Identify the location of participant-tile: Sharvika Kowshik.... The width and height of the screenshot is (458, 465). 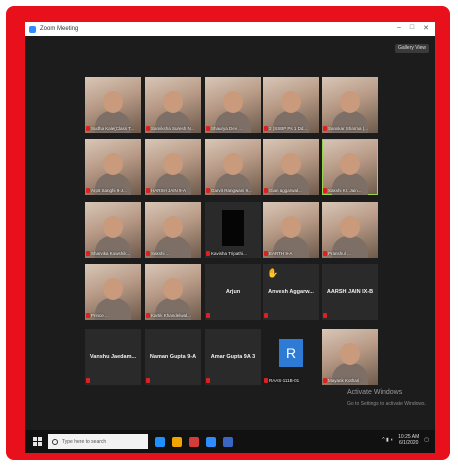
(113, 230).